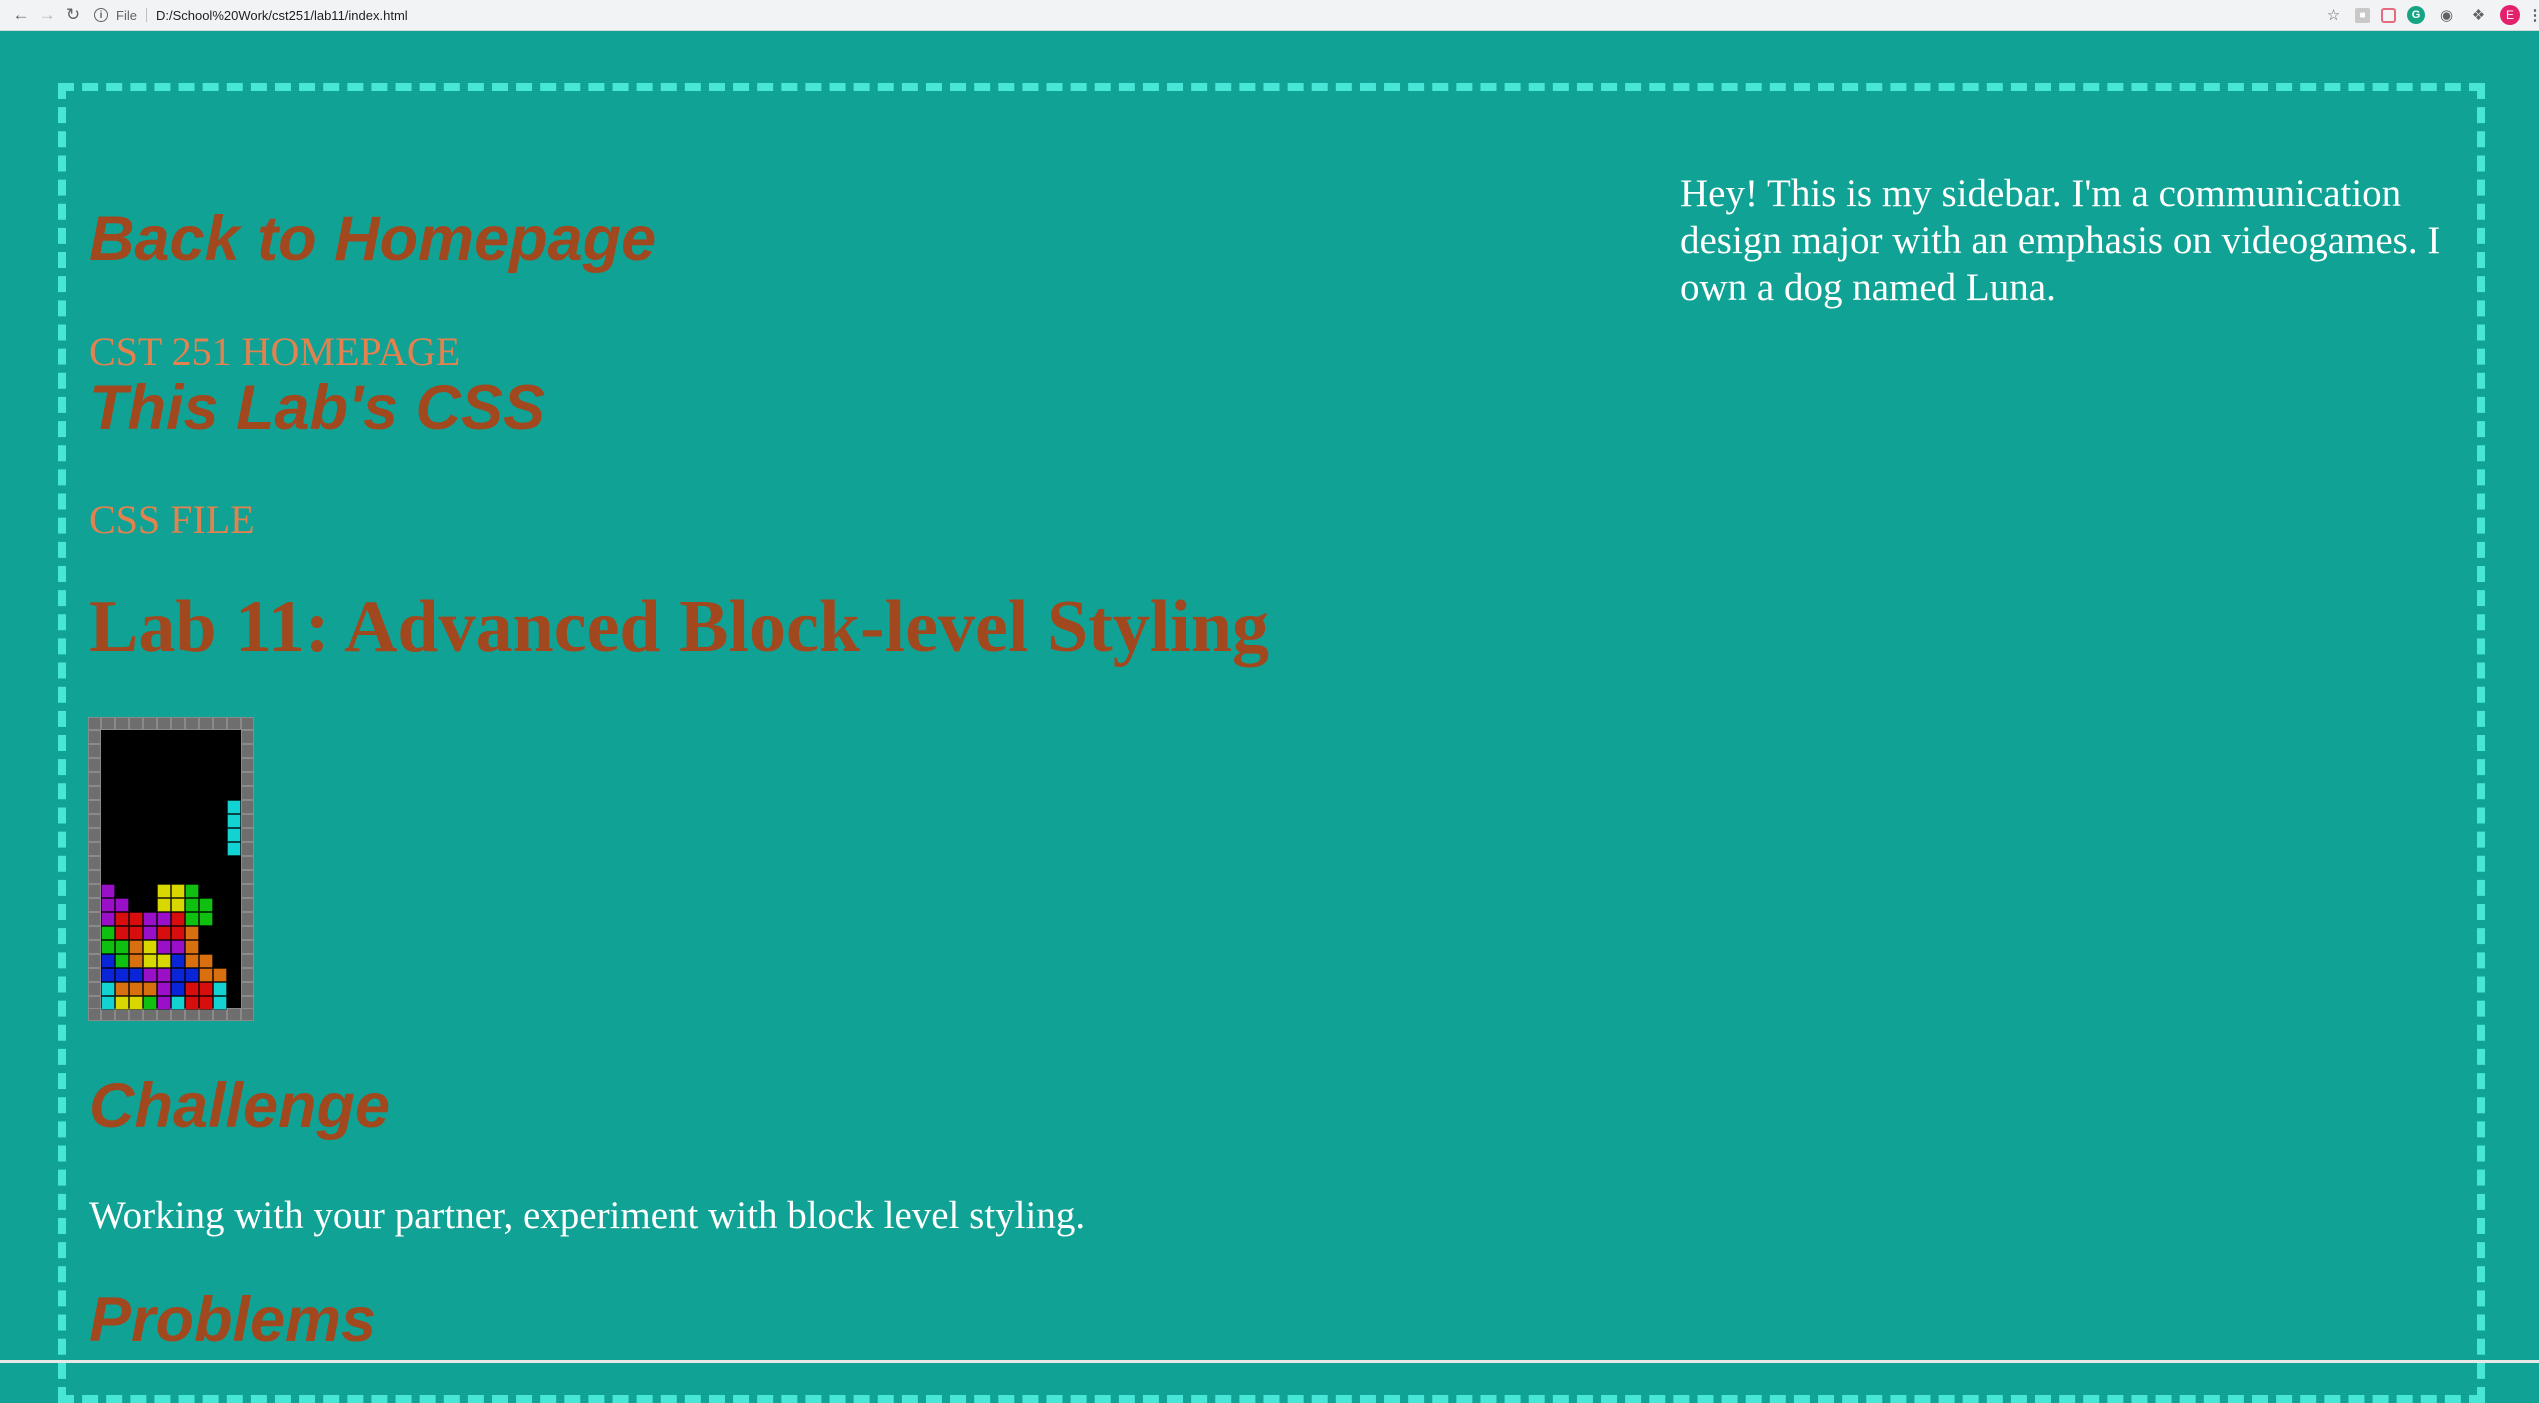  Describe the element at coordinates (2510, 15) in the screenshot. I see `profile-avatar-icon: E` at that location.